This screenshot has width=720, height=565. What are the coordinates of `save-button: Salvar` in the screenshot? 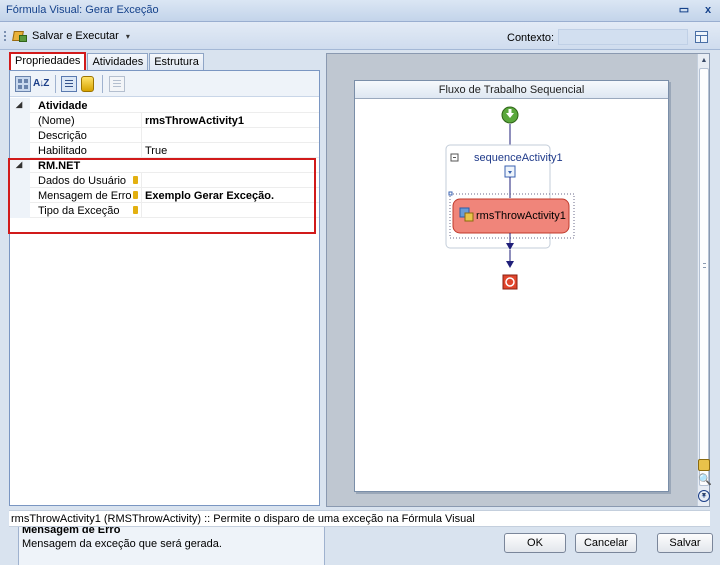 It's located at (685, 543).